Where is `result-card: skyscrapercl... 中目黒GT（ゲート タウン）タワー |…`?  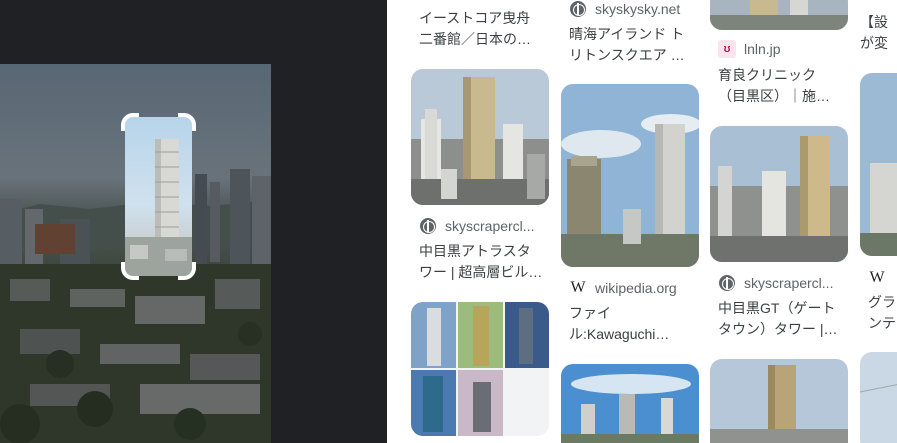 result-card: skyscrapercl... 中目黒GT（ゲート タウン）タワー |… is located at coordinates (779, 233).